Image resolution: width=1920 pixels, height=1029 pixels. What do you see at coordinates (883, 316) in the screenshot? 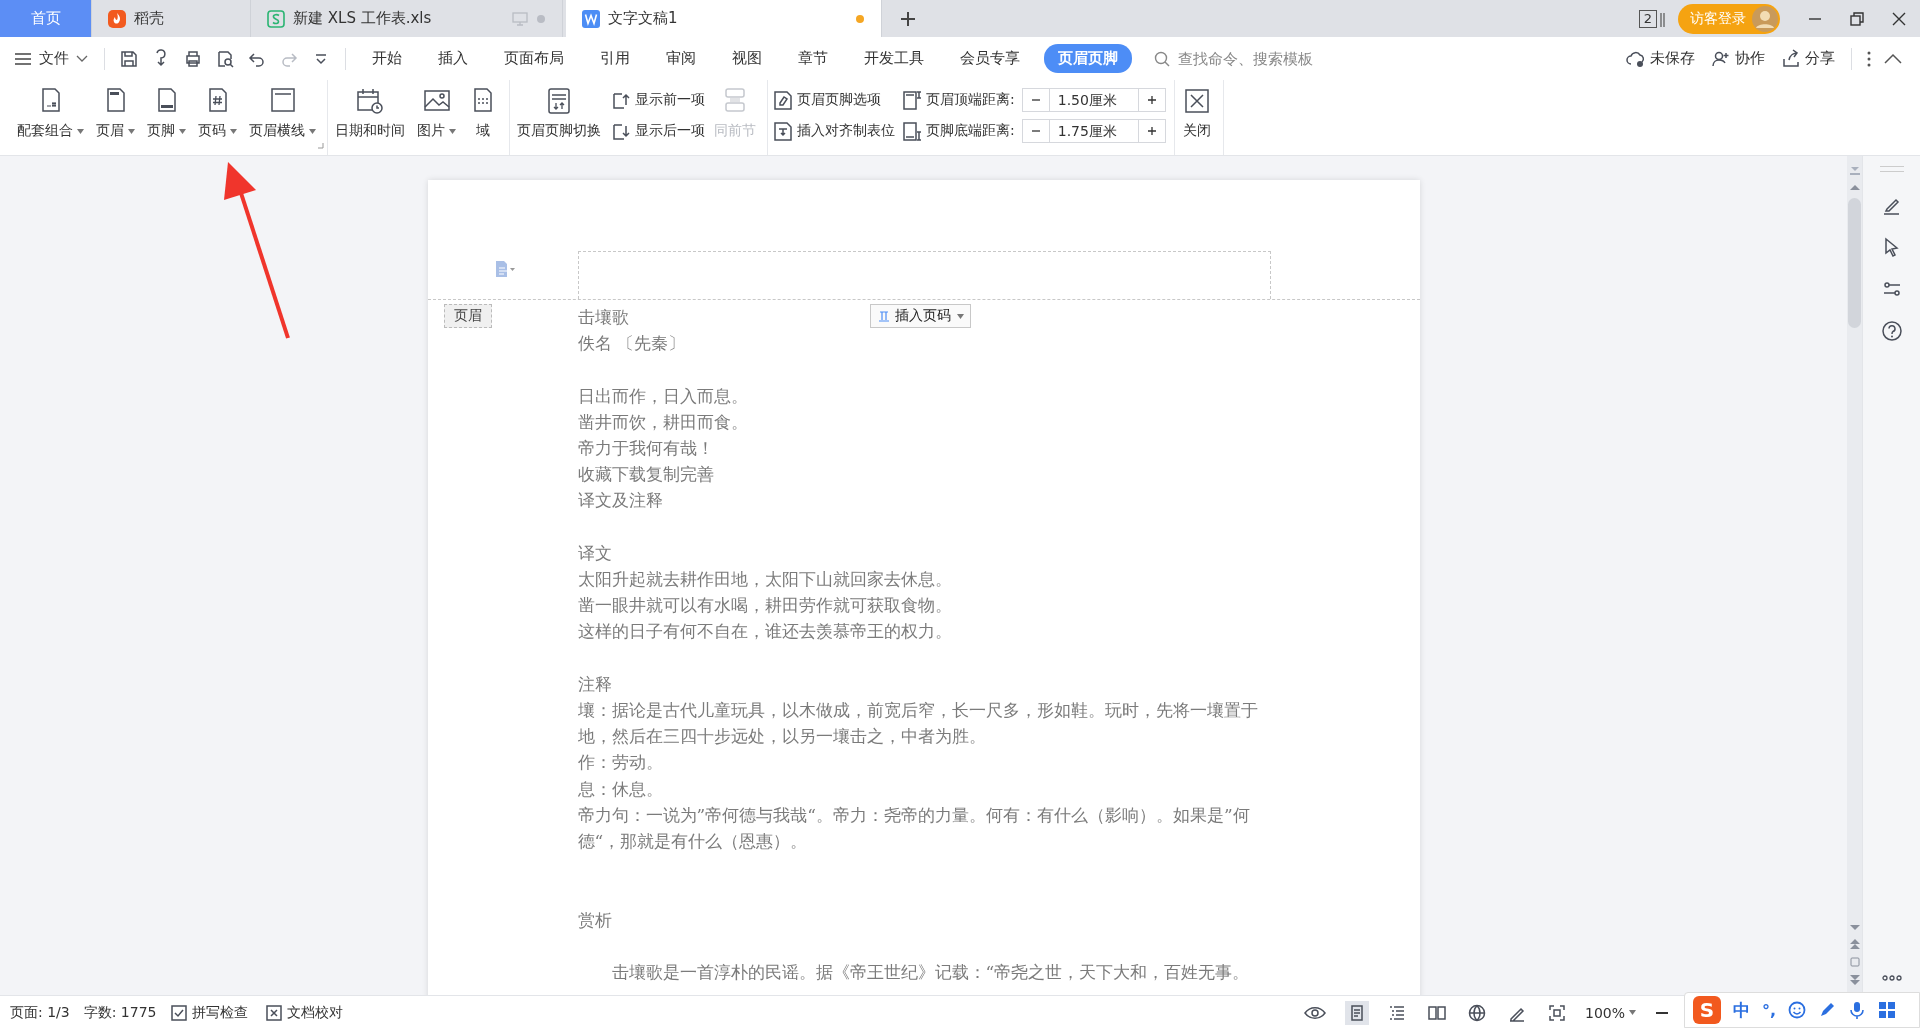
I see `page-number-icon` at bounding box center [883, 316].